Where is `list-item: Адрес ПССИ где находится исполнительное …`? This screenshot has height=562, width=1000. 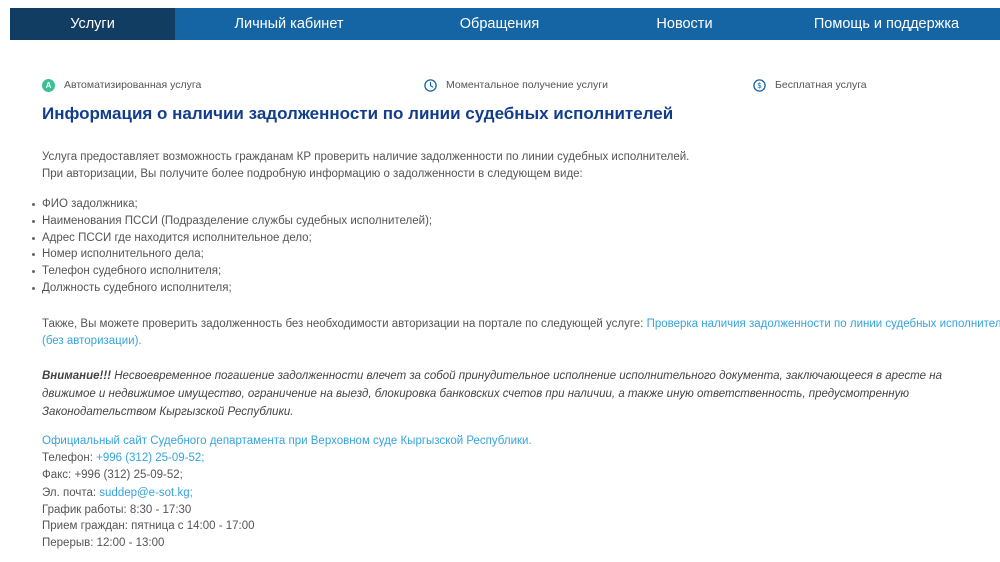 list-item: Адрес ПССИ где находится исполнительное … is located at coordinates (231, 238).